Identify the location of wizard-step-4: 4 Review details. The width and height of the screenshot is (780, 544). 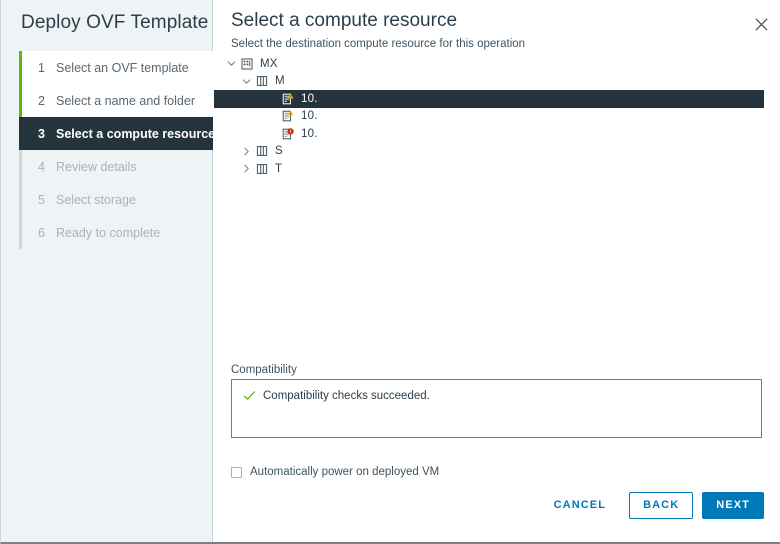
(116, 166).